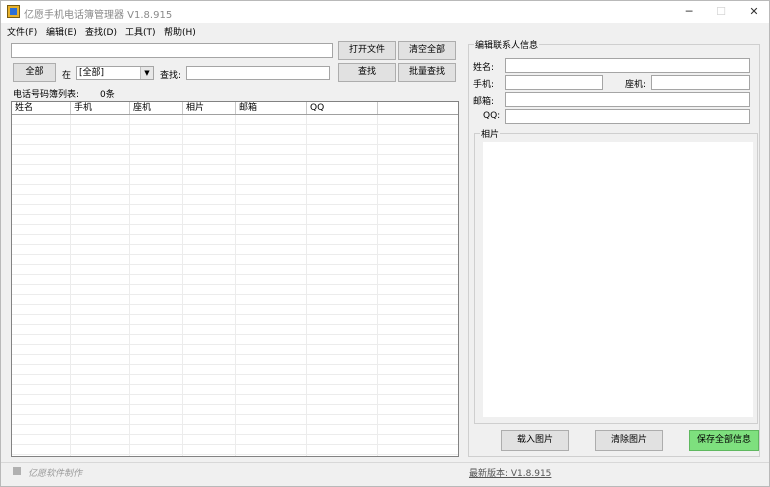 This screenshot has width=770, height=487. Describe the element at coordinates (101, 31) in the screenshot. I see `menu-find: 查找(D)` at that location.